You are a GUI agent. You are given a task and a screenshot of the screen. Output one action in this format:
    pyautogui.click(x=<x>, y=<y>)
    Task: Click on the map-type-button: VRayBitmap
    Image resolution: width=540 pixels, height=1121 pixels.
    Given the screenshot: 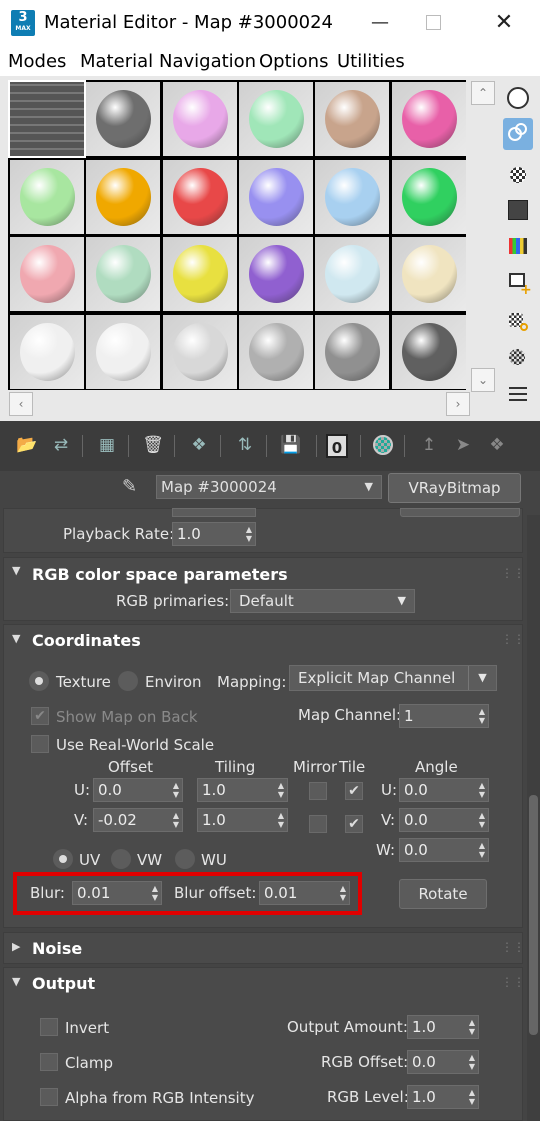 What is the action you would take?
    pyautogui.click(x=454, y=488)
    